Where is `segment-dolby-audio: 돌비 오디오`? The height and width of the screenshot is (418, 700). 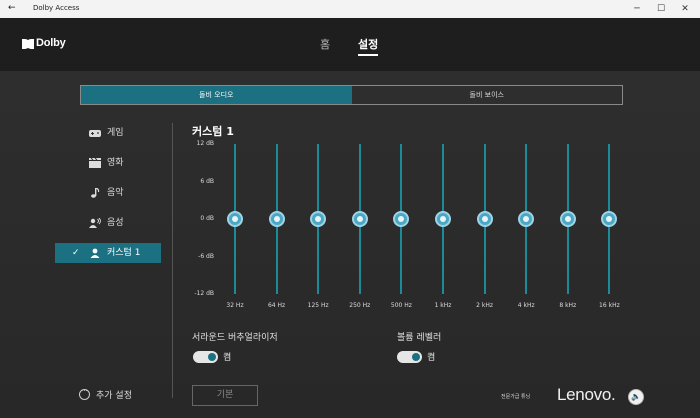 segment-dolby-audio: 돌비 오디오 is located at coordinates (216, 95).